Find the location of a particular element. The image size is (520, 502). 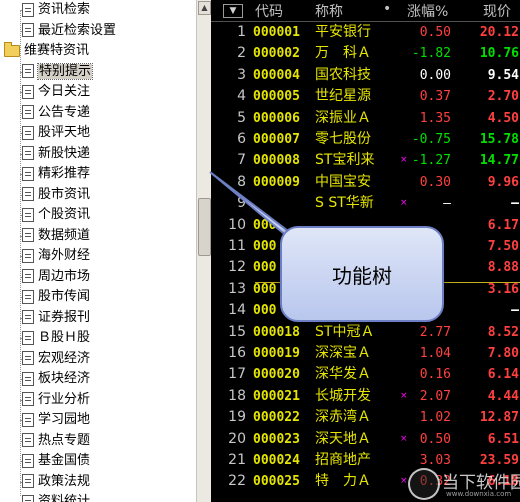

table-row: 4 000005 世纪星源 0.37 2.70 is located at coordinates (365, 96).